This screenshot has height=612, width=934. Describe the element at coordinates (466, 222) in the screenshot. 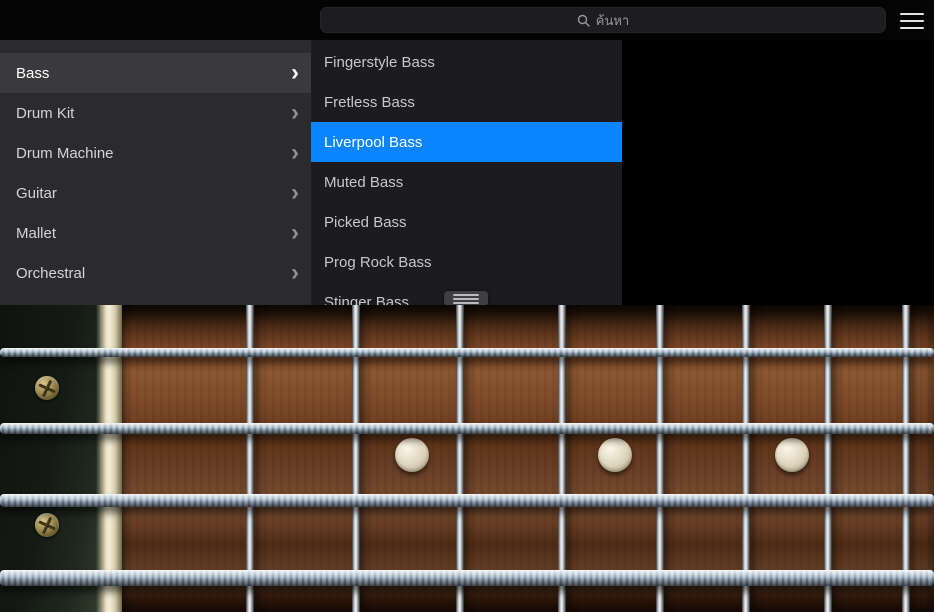

I see `preset-item-picked-bass: Picked Bass` at that location.